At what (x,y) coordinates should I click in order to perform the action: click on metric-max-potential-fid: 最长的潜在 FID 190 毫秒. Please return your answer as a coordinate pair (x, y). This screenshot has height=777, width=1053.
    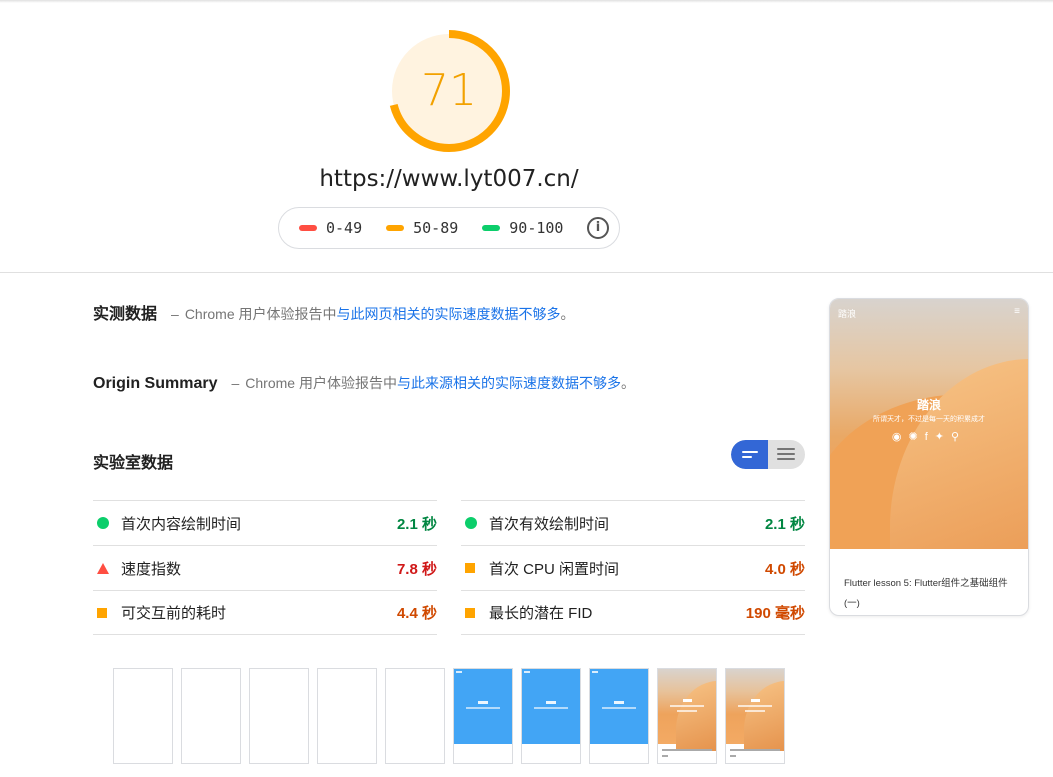
    Looking at the image, I should click on (633, 612).